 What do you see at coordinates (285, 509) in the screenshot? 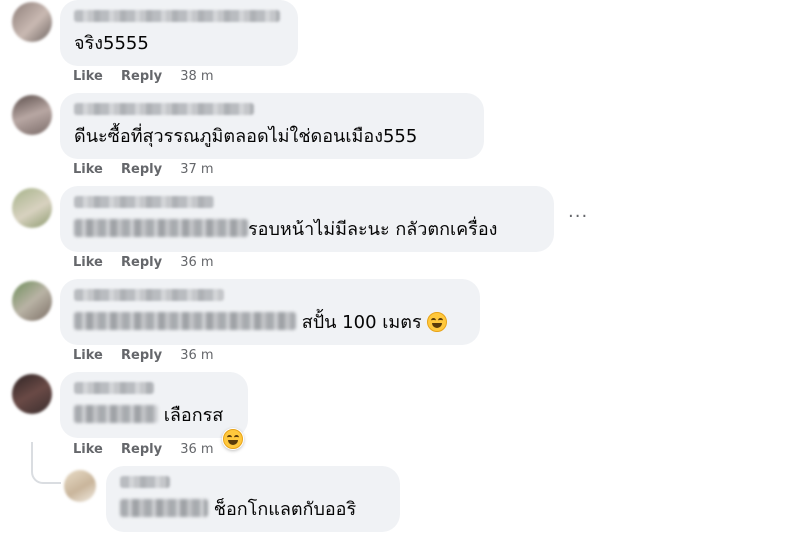
I see `comment-text: ช็อกโกแลตกับออริ` at bounding box center [285, 509].